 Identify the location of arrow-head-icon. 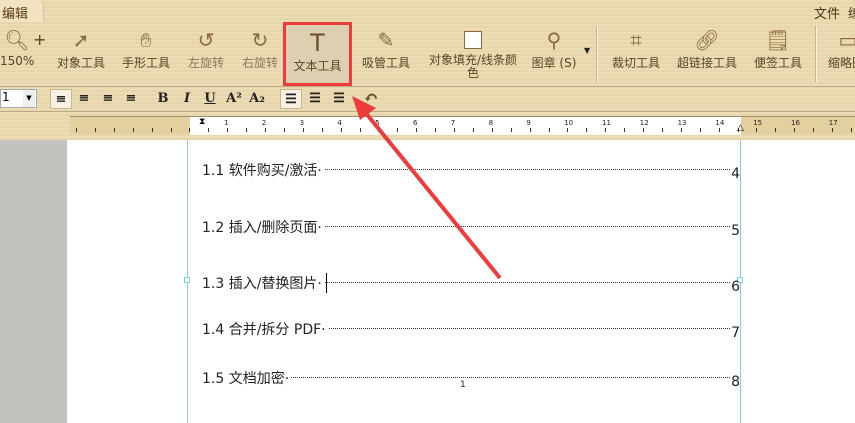
(364, 108).